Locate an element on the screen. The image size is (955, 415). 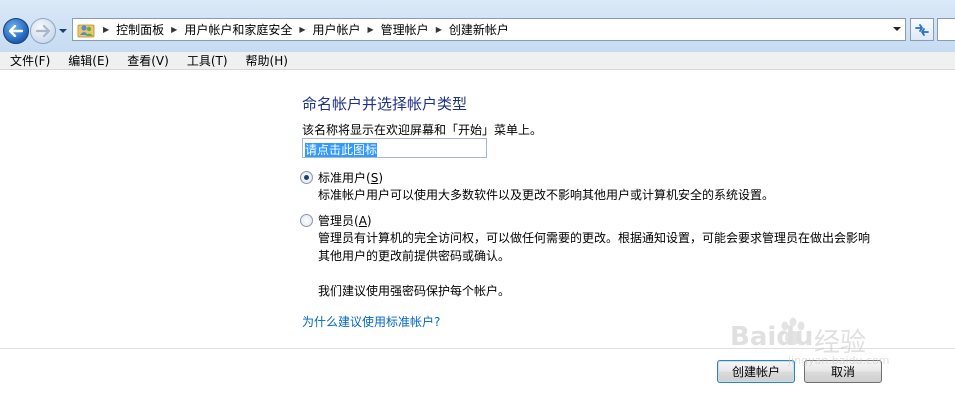
back-arrow-icon is located at coordinates (16, 31).